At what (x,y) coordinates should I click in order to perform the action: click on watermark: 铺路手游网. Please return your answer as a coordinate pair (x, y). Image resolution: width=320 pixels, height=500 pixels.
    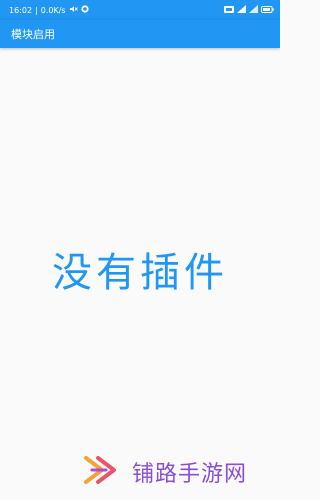
    Looking at the image, I should click on (177, 472).